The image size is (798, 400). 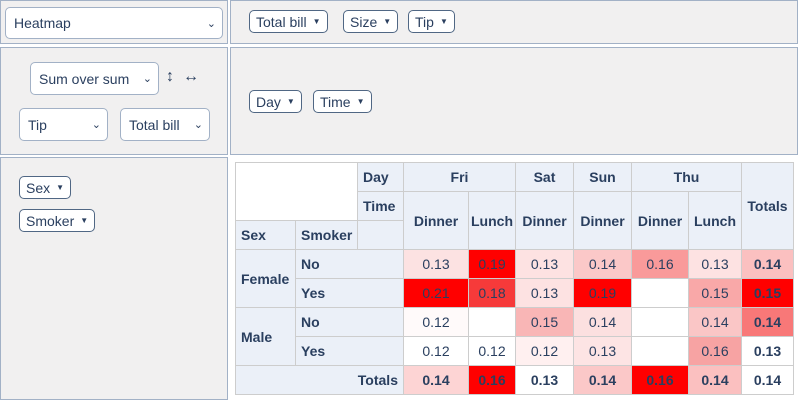 I want to click on row-attr-label-smoker: Smoker, so click(x=327, y=235).